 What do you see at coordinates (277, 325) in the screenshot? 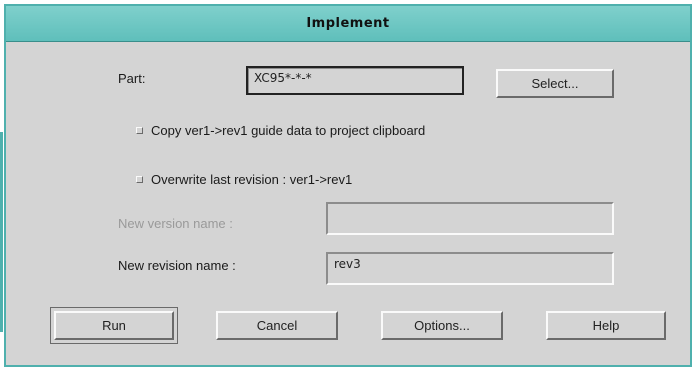
I see `cancel-button: Cancel` at bounding box center [277, 325].